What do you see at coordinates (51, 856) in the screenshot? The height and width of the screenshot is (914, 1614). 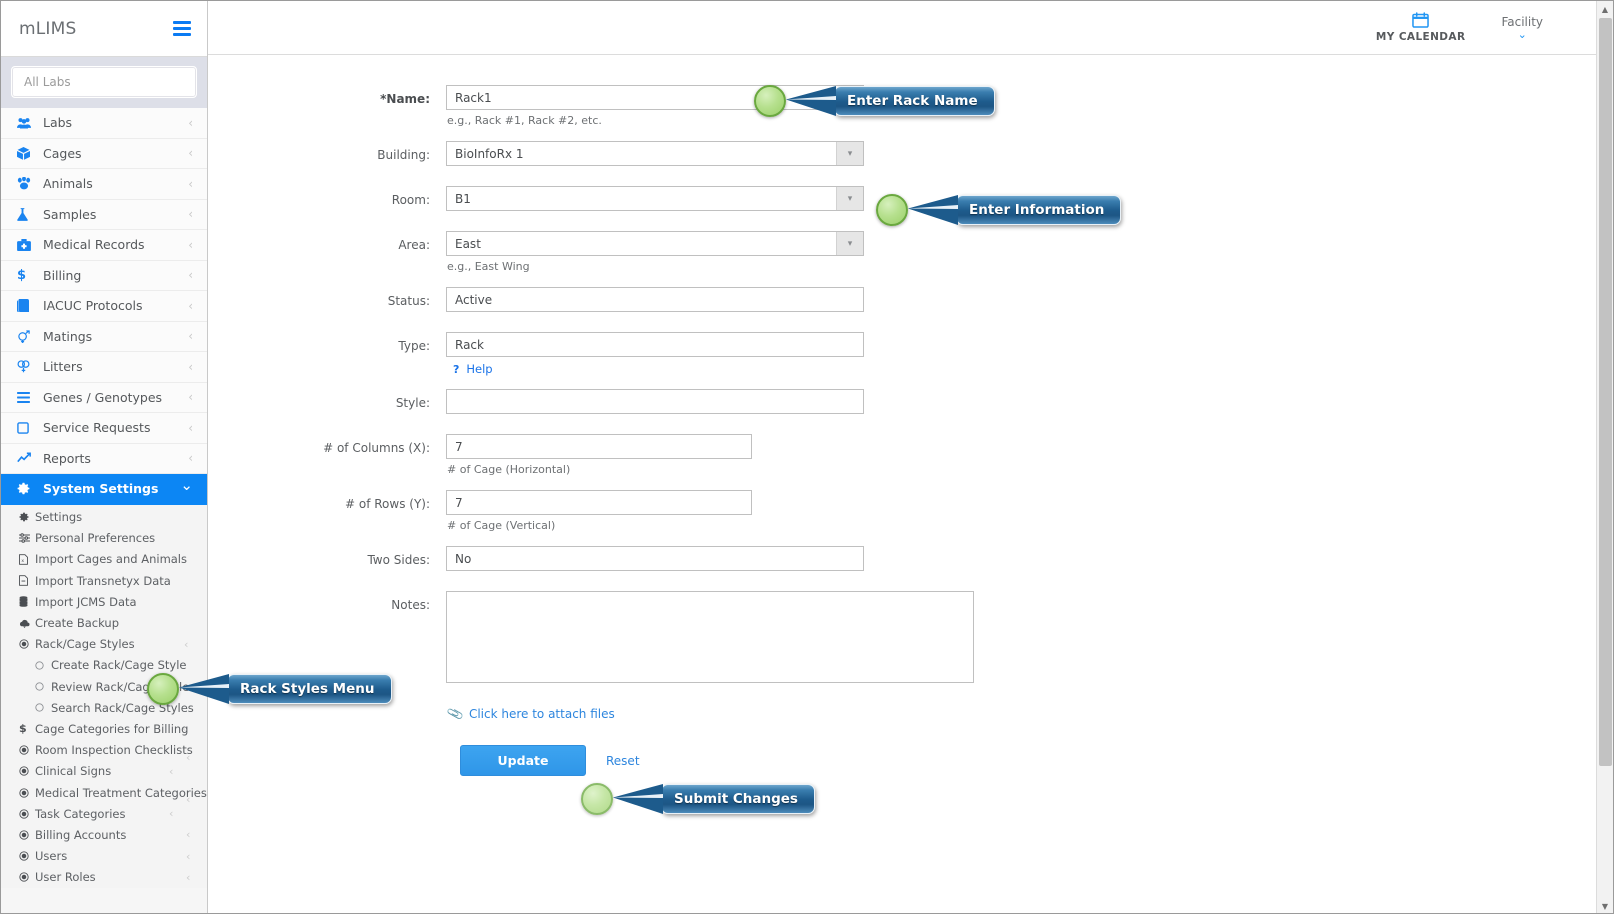 I see `submenu-item-label: Users` at bounding box center [51, 856].